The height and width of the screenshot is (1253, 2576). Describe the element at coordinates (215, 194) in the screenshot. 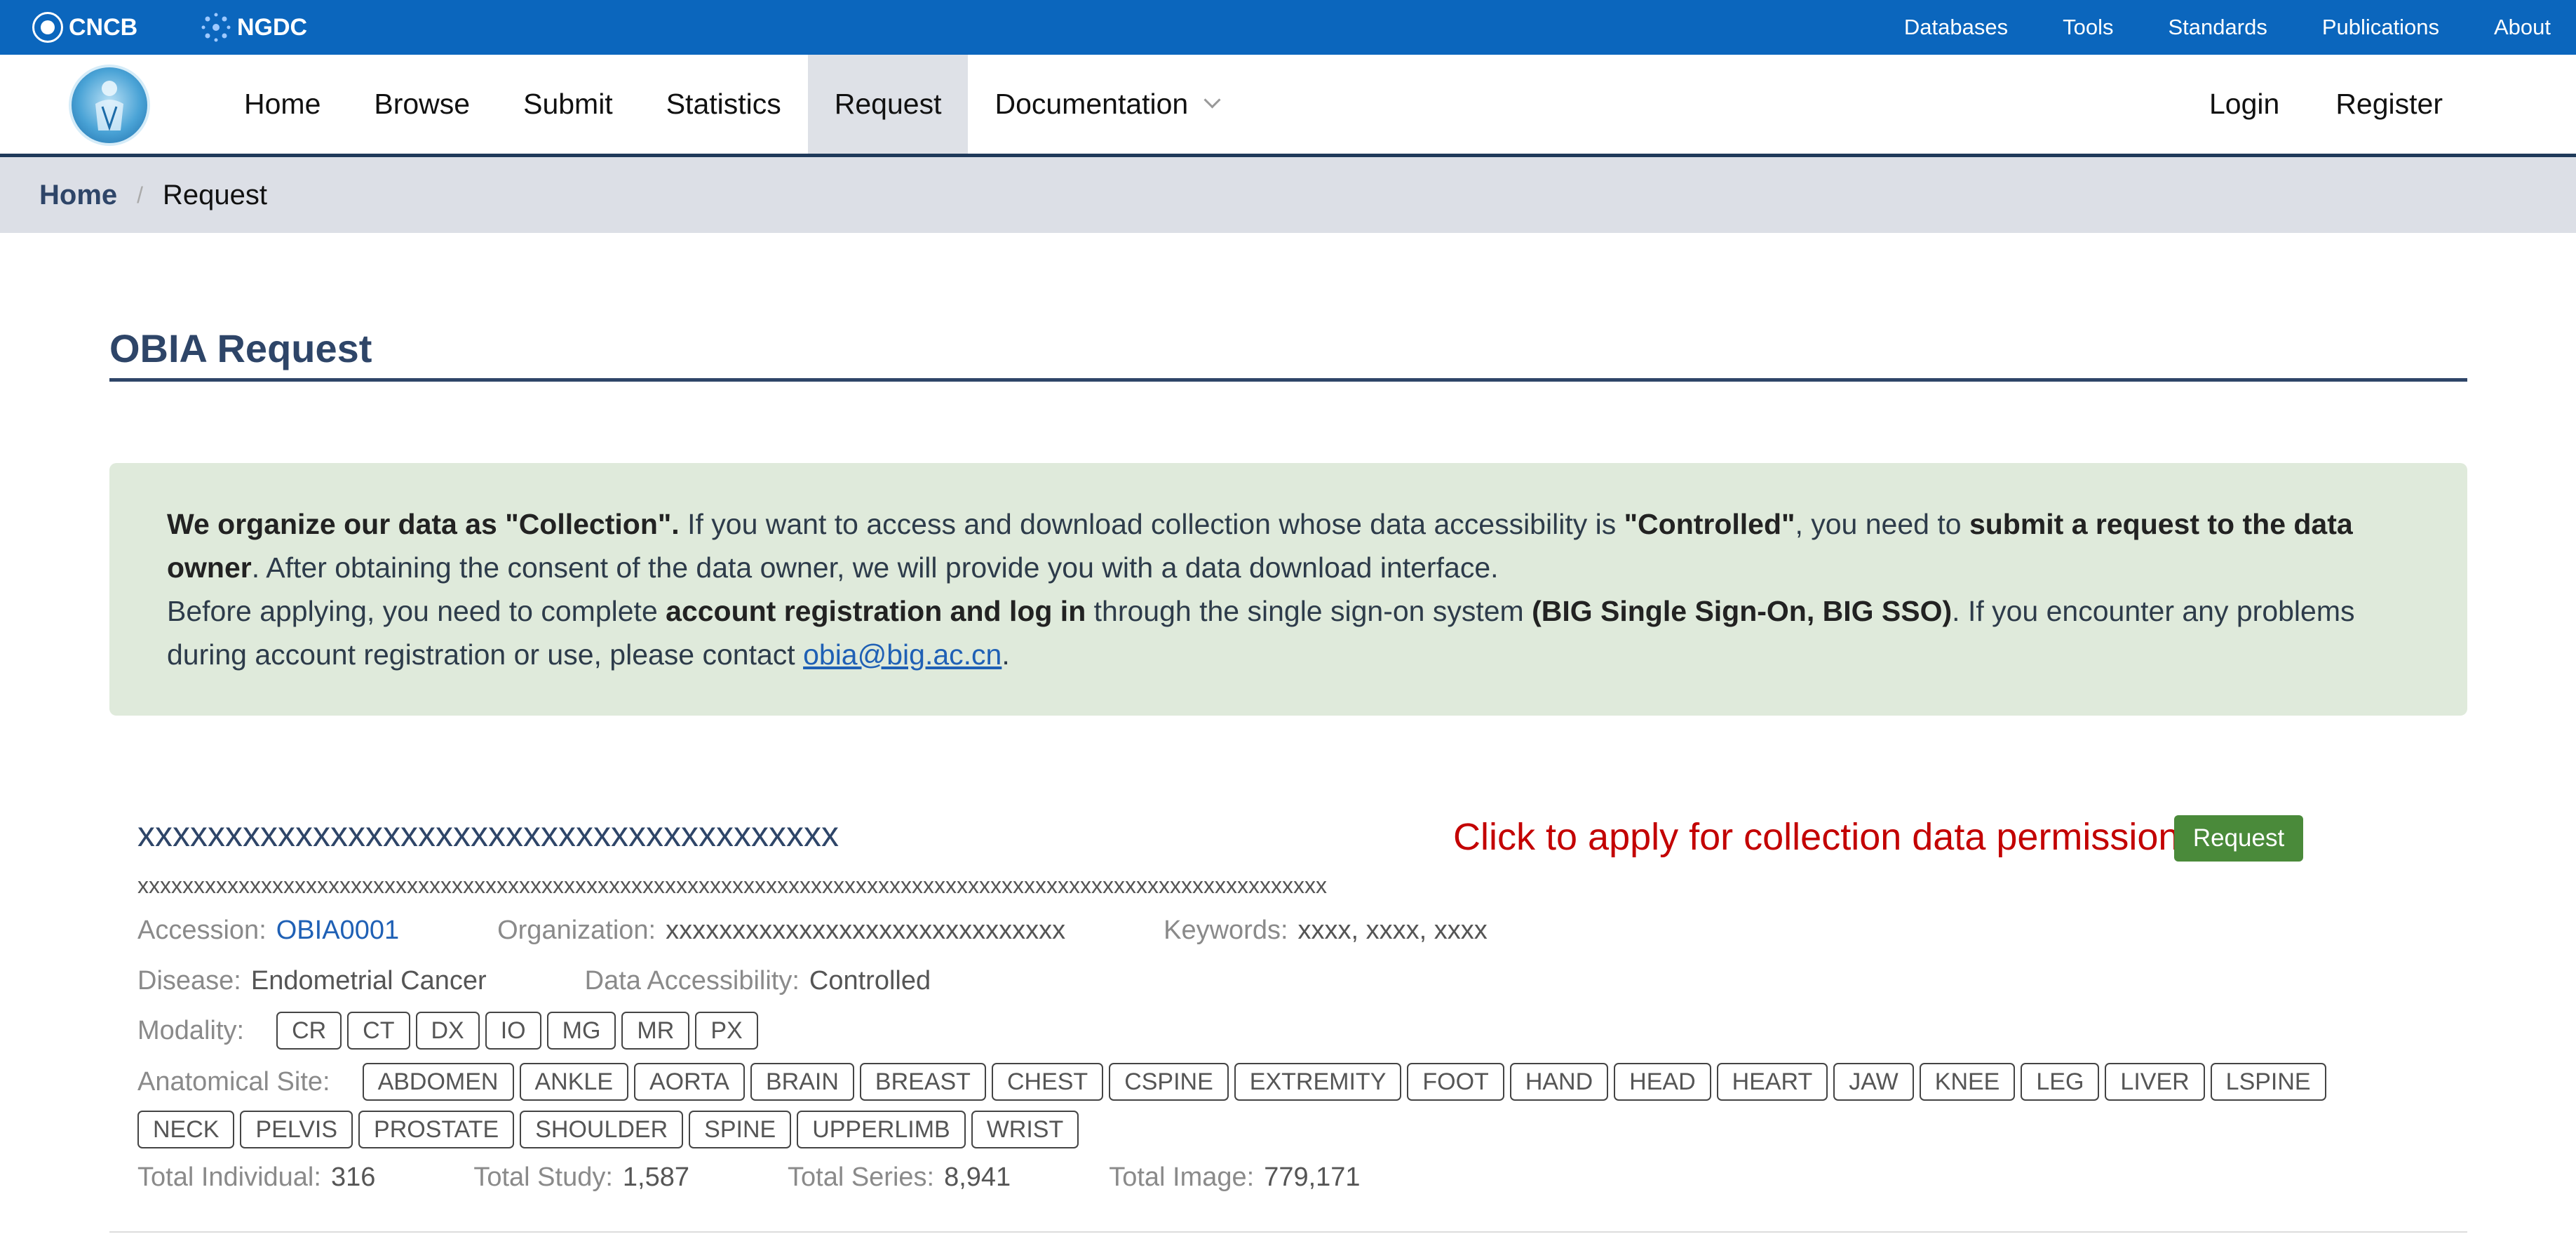

I see `breadcrumb-current: Request` at that location.